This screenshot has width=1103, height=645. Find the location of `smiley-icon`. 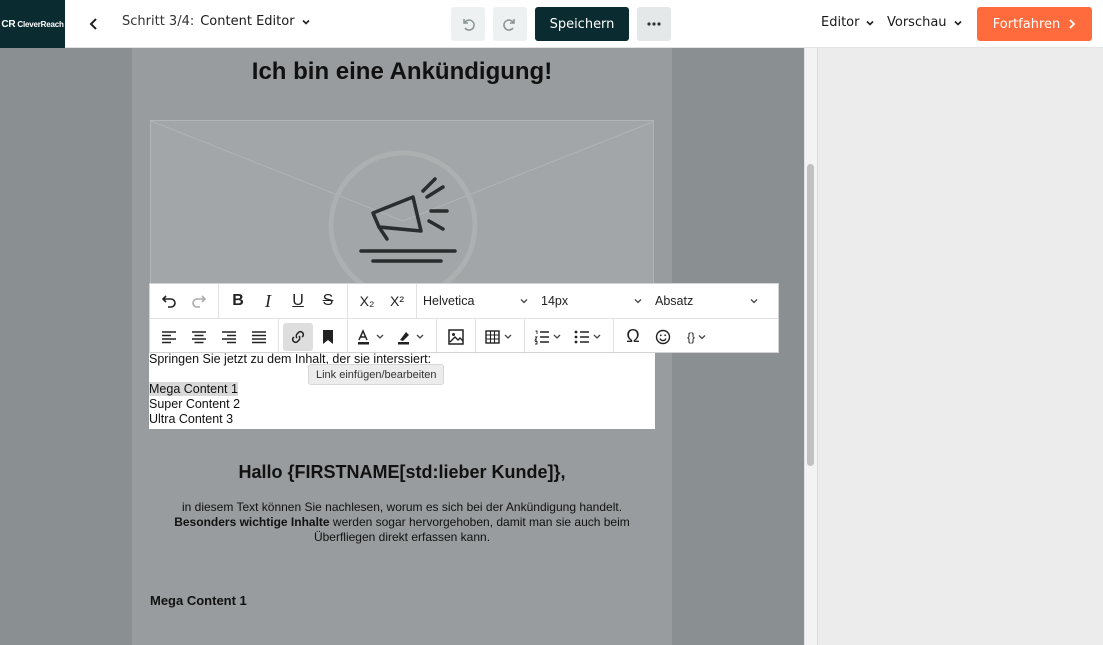

smiley-icon is located at coordinates (663, 336).